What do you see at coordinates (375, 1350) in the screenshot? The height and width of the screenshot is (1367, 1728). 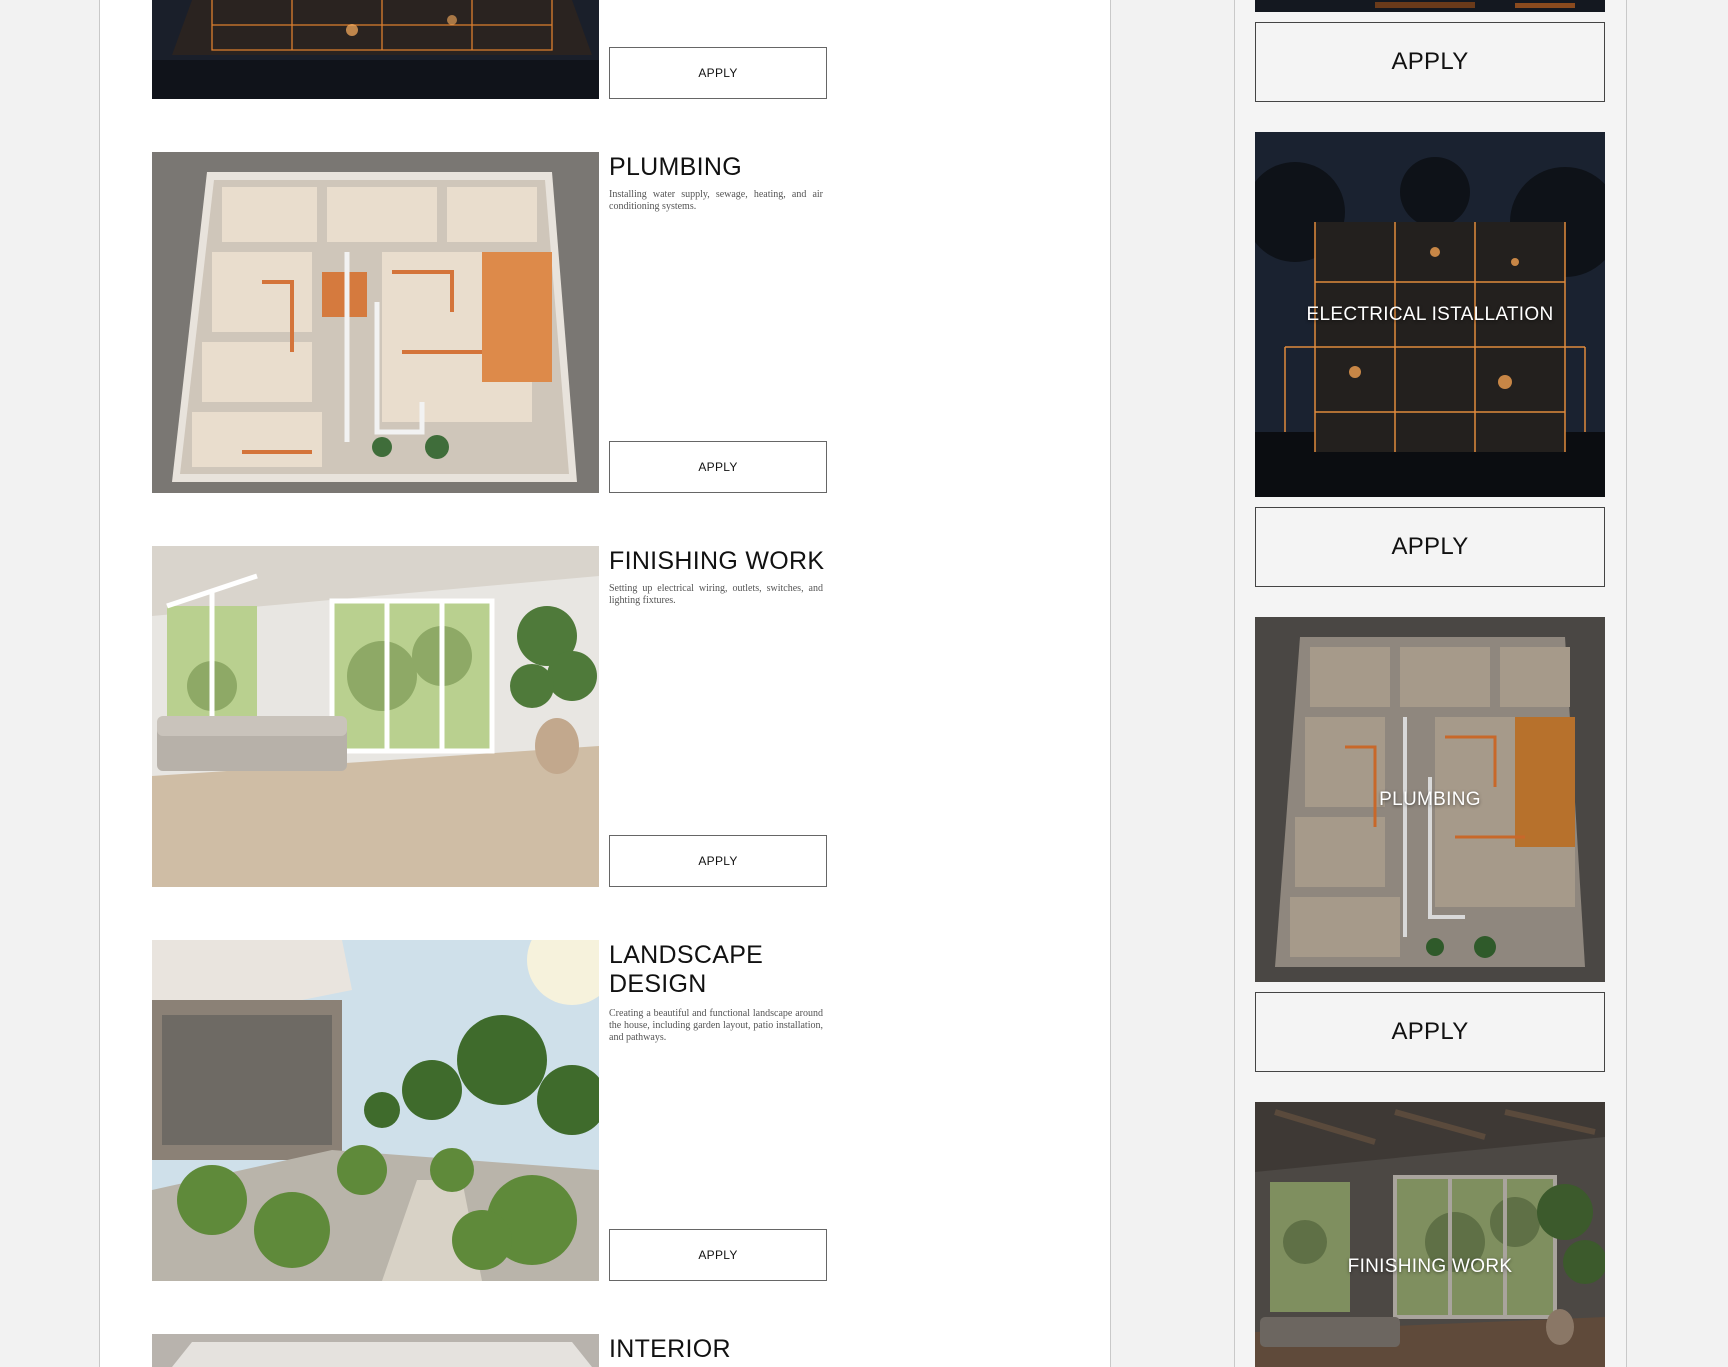 I see `interior-image` at bounding box center [375, 1350].